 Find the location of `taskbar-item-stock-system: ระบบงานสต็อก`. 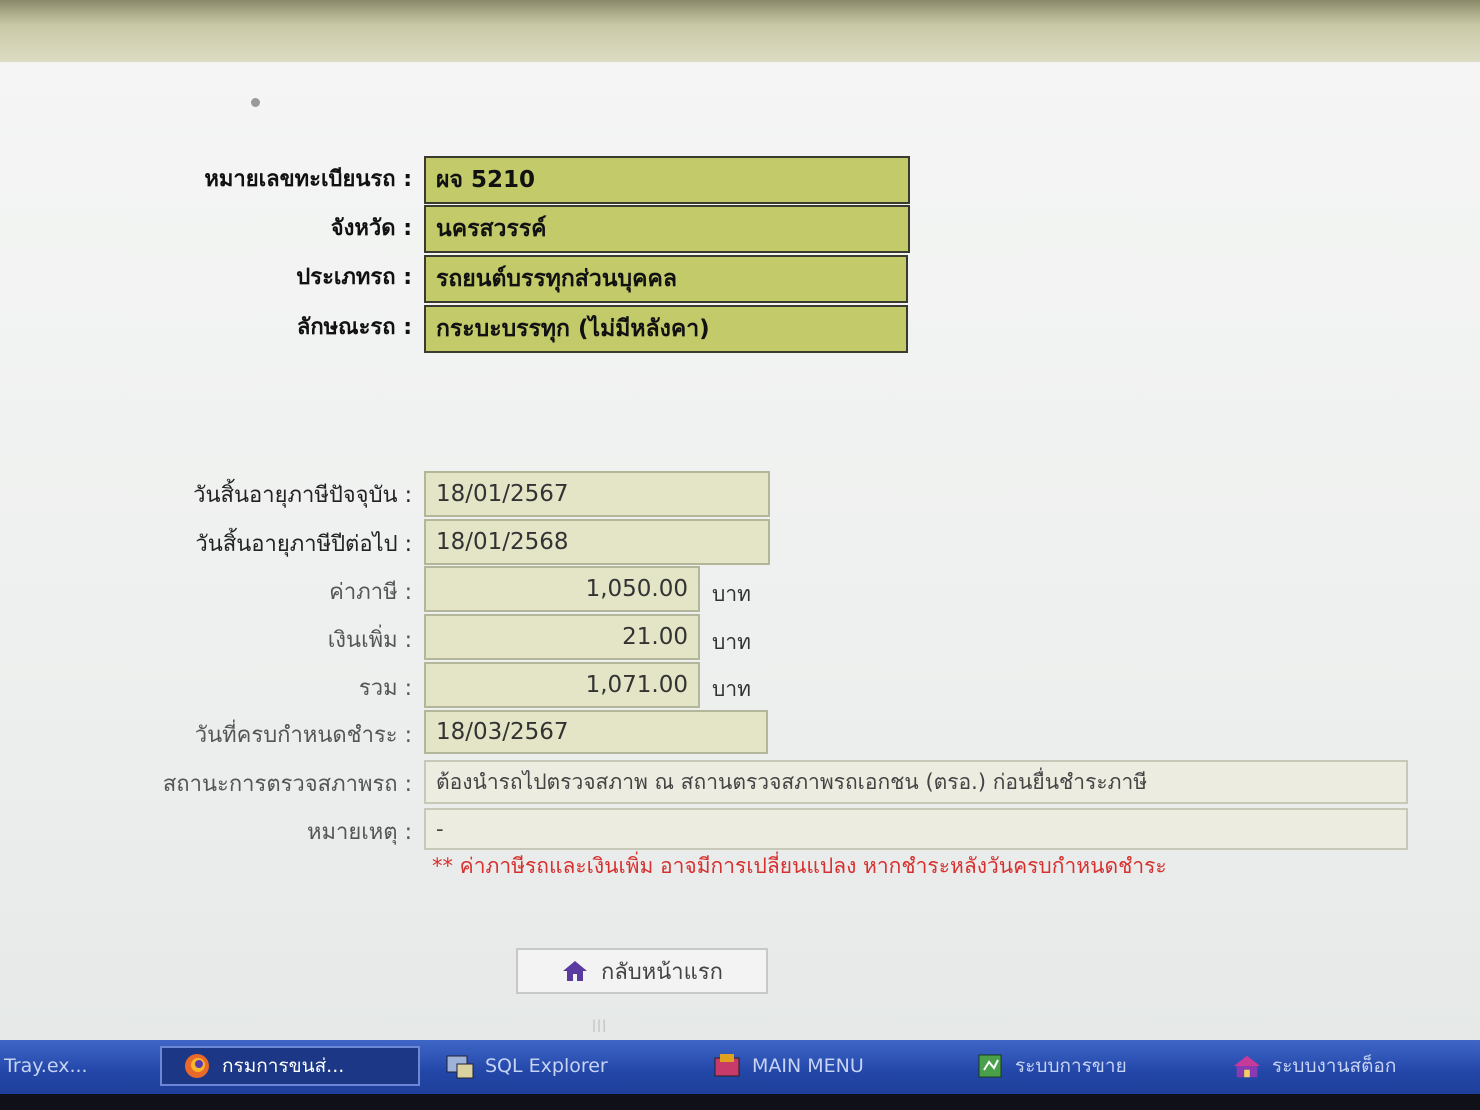

taskbar-item-stock-system: ระบบงานสต็อก is located at coordinates (1352, 1066).